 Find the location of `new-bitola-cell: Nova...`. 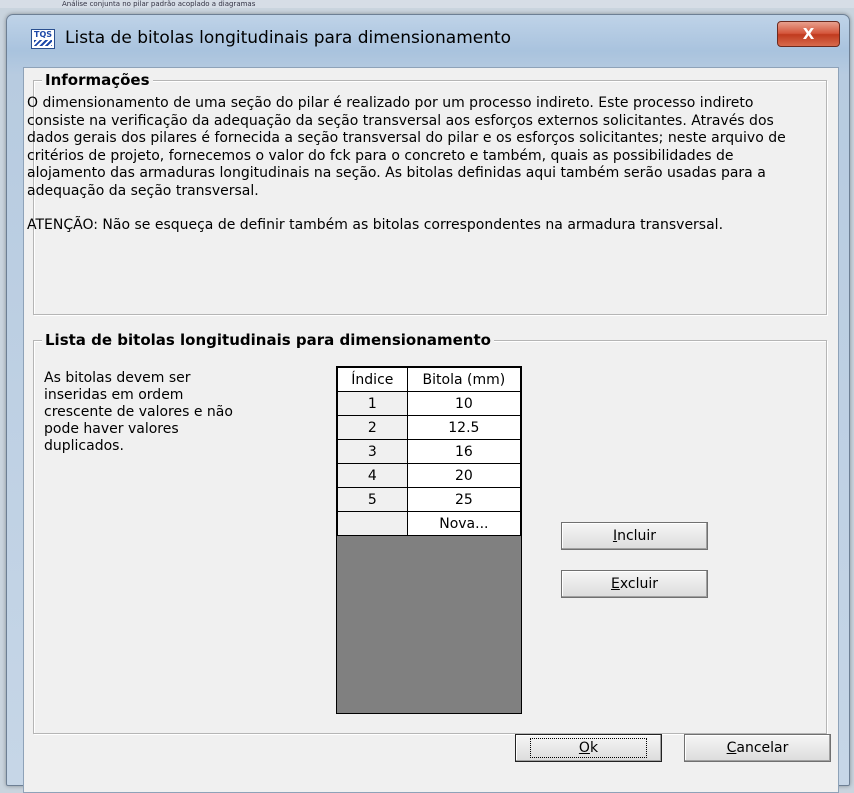

new-bitola-cell: Nova... is located at coordinates (464, 523).